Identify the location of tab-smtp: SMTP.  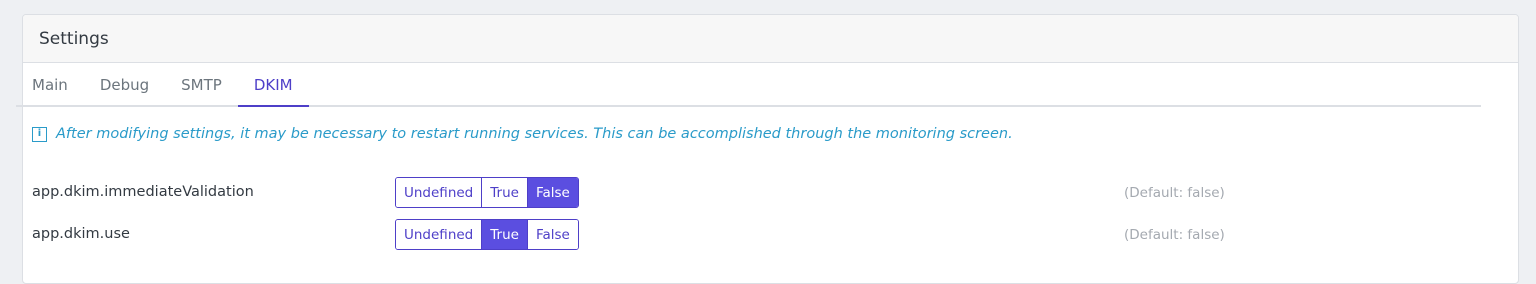
(201, 88).